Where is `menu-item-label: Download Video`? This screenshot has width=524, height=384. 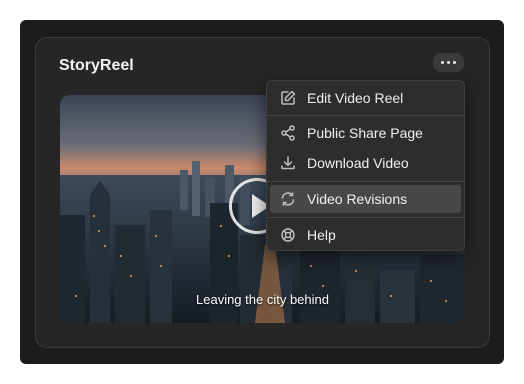
menu-item-label: Download Video is located at coordinates (358, 163).